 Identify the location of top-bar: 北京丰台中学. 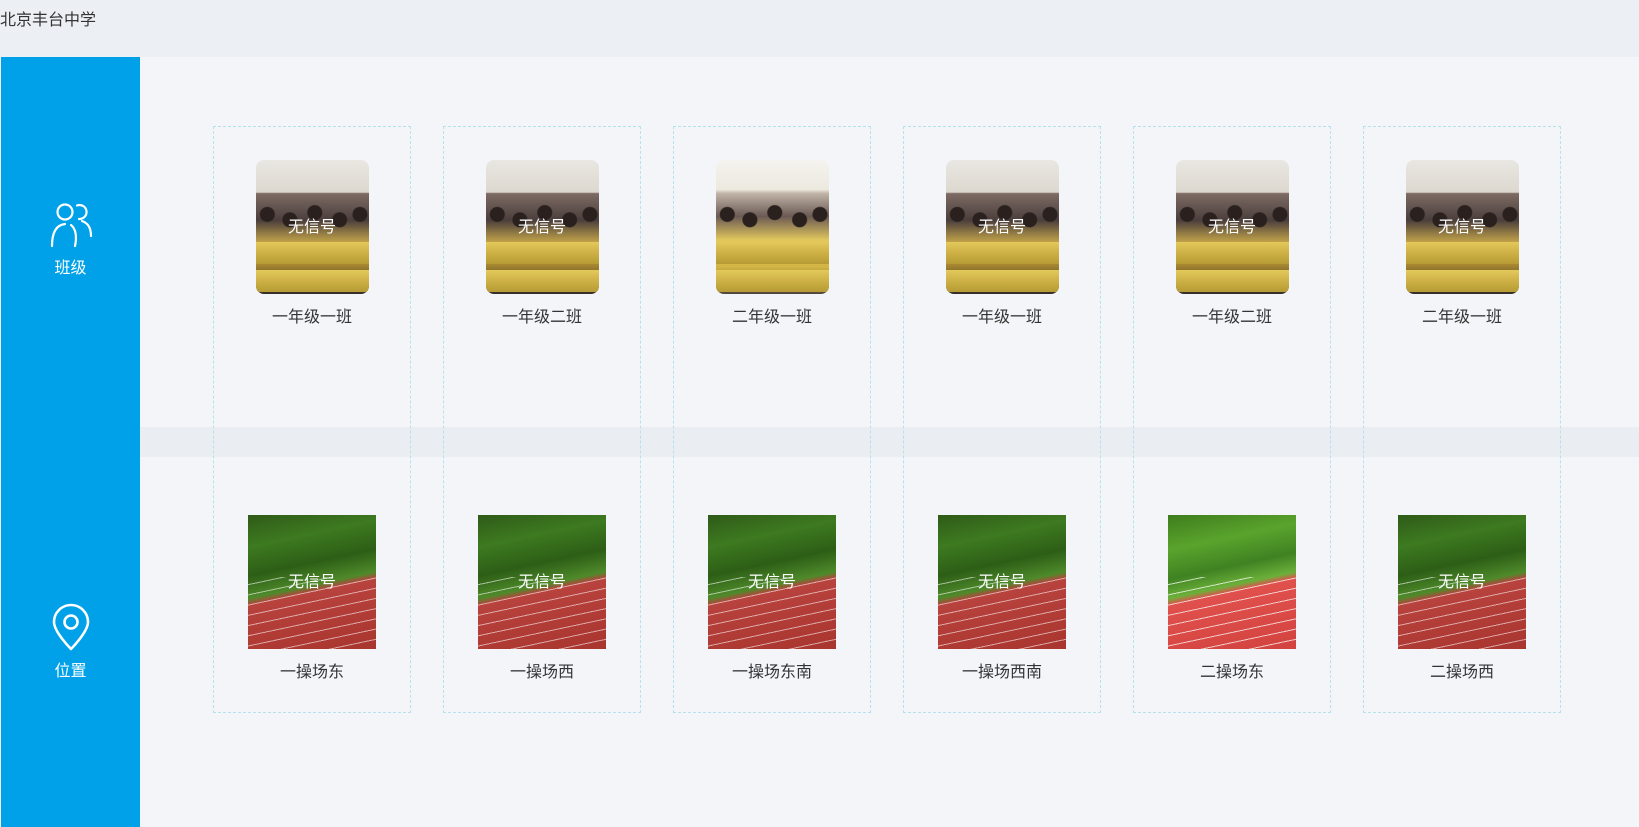
(819, 28).